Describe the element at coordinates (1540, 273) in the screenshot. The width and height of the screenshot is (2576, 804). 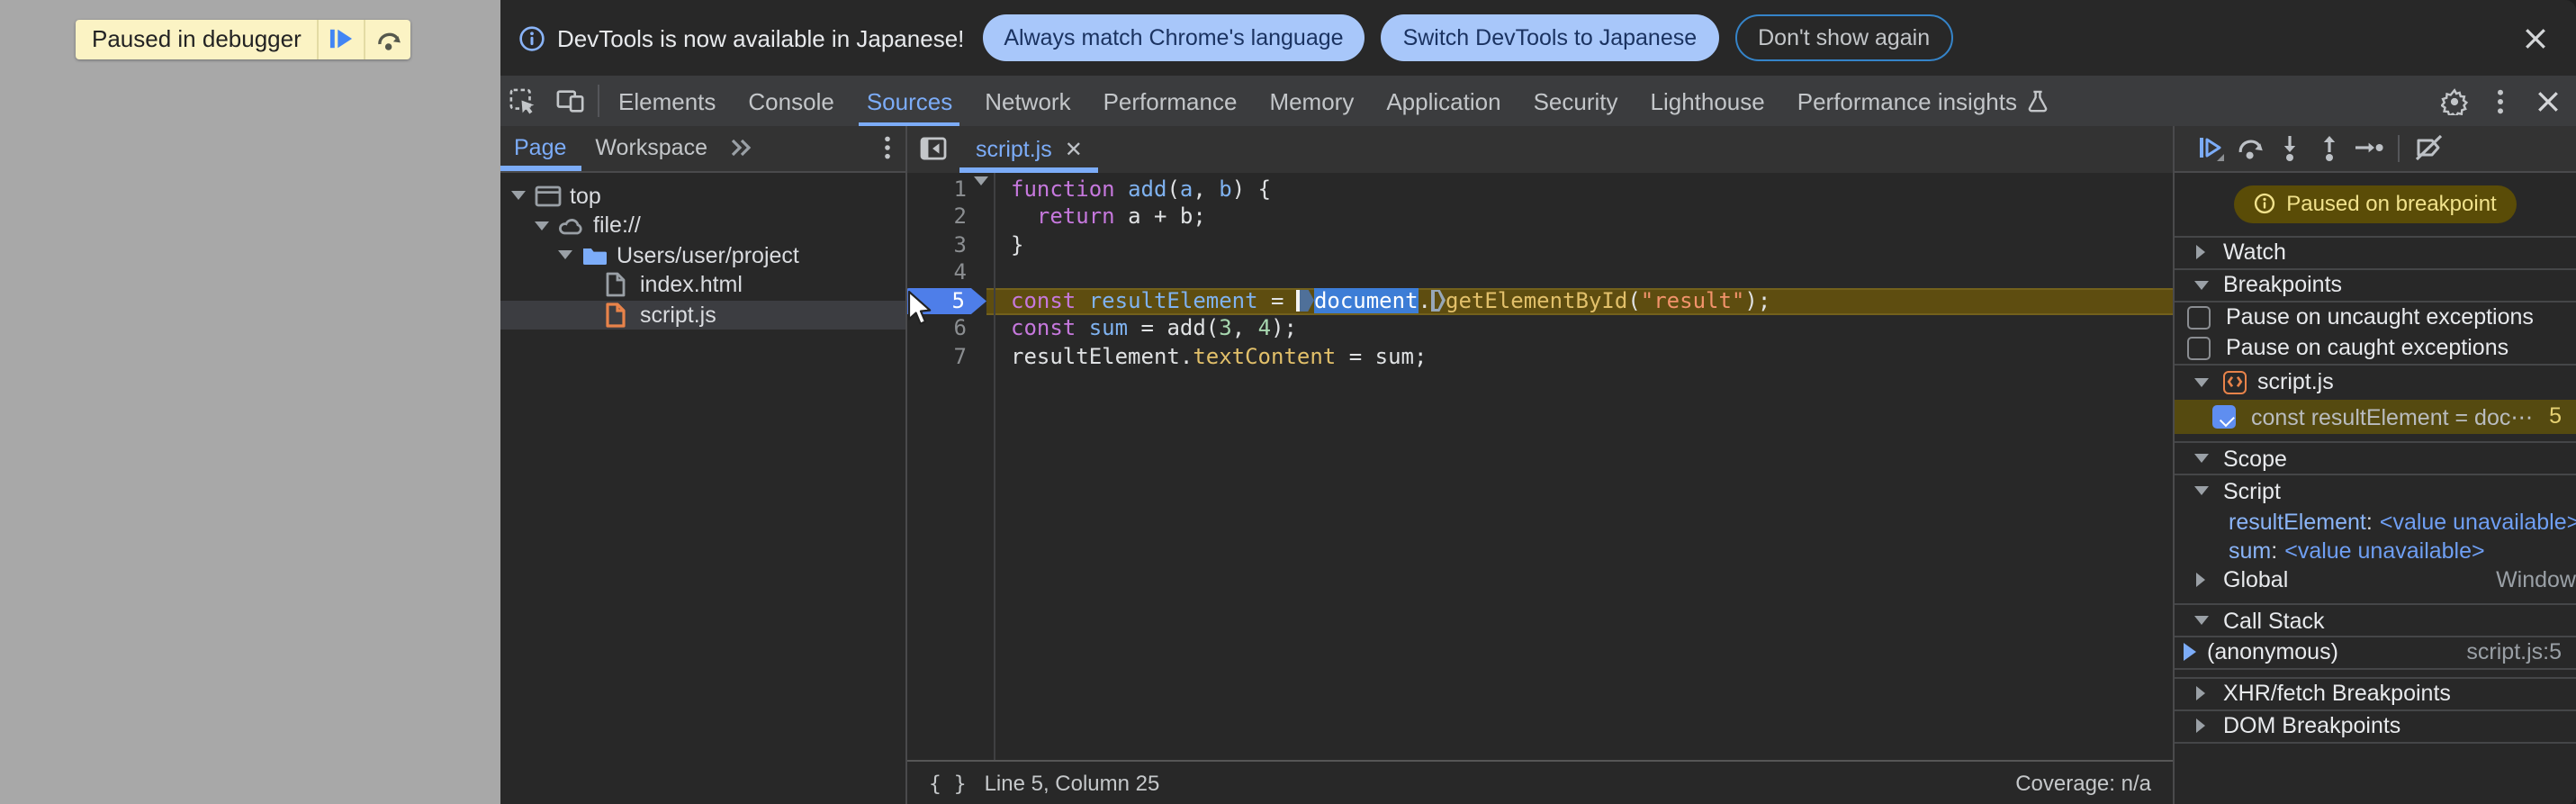
I see `code-line-4: 4` at that location.